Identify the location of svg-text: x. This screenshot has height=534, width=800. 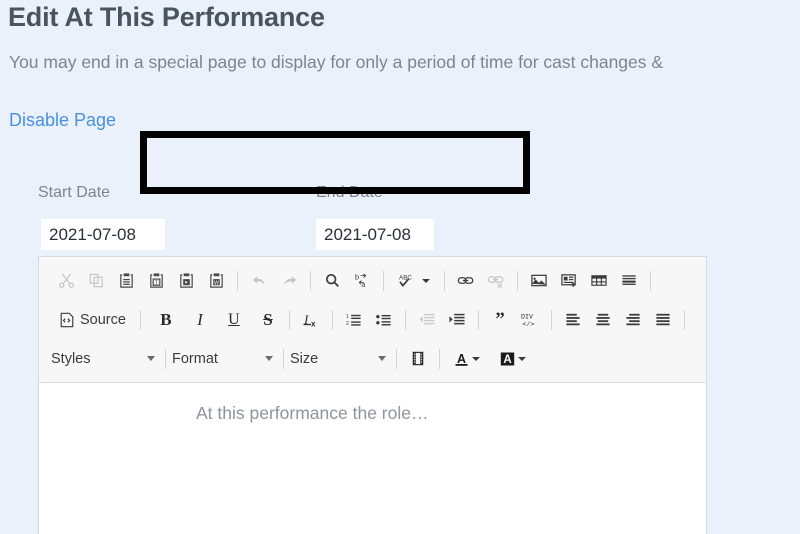
(313, 323).